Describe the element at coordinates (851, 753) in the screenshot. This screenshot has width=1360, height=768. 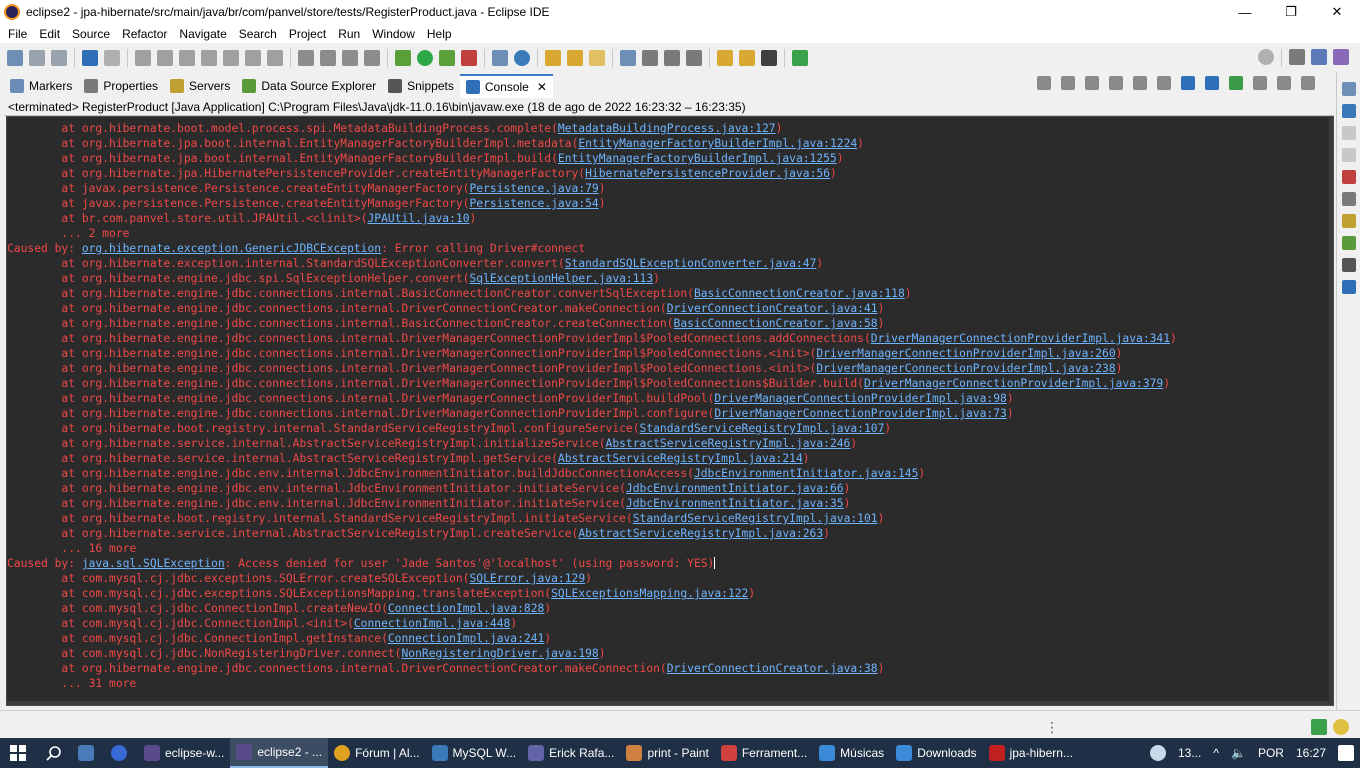
I see `taskbar-item: Músicas` at that location.